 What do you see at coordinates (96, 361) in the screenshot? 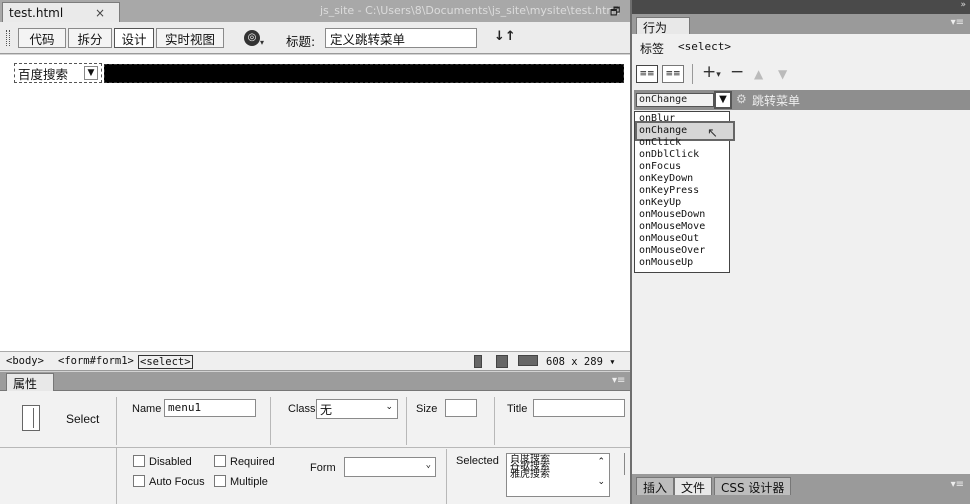
I see `tag-form: <form#form1>` at bounding box center [96, 361].